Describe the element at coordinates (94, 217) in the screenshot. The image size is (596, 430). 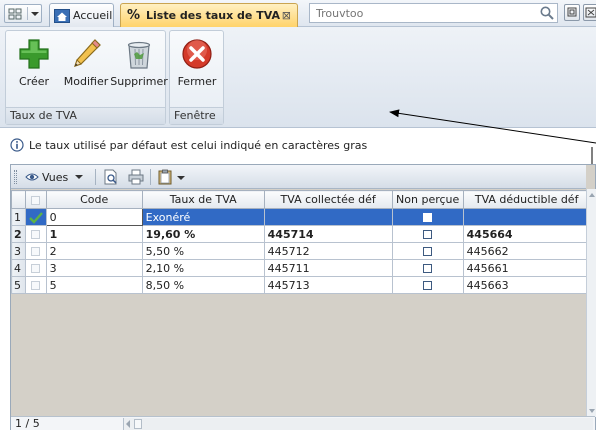
I see `cell-code: 0` at that location.